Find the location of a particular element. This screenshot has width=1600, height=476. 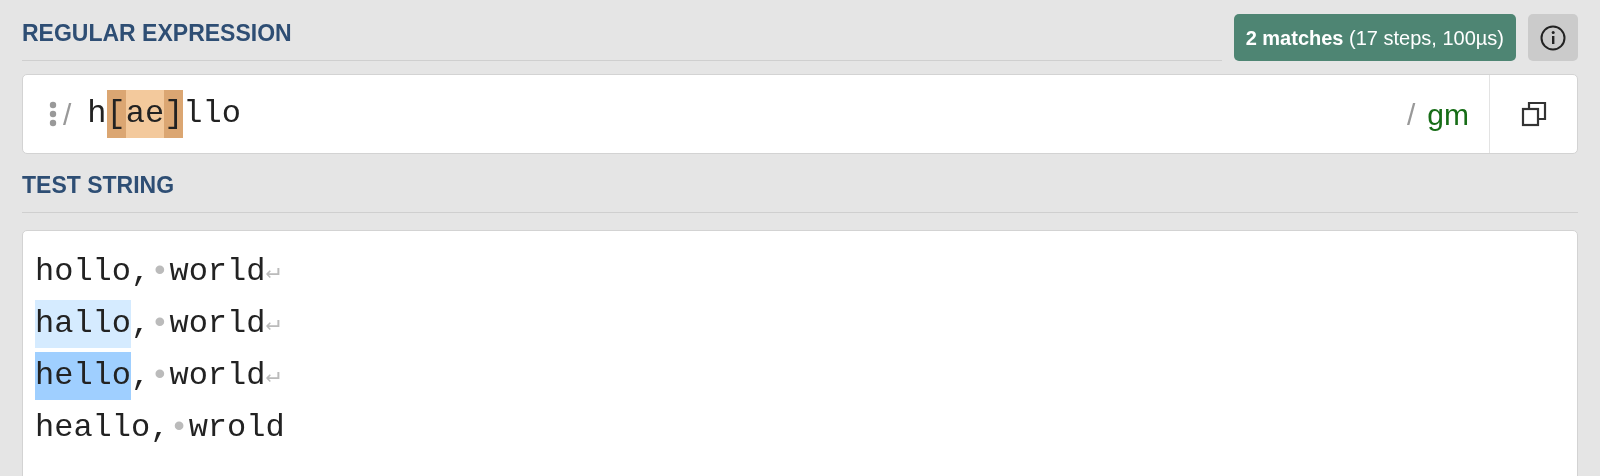

section-title: REGULAR EXPRESSION is located at coordinates (157, 33).